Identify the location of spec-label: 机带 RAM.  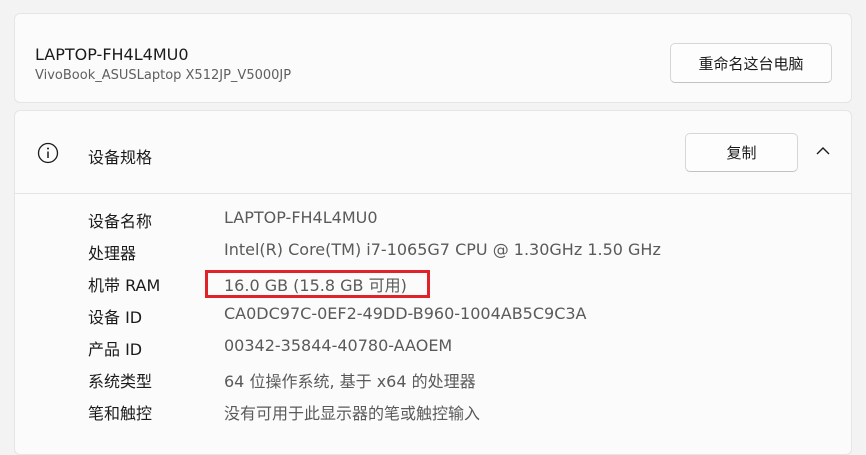
(124, 285).